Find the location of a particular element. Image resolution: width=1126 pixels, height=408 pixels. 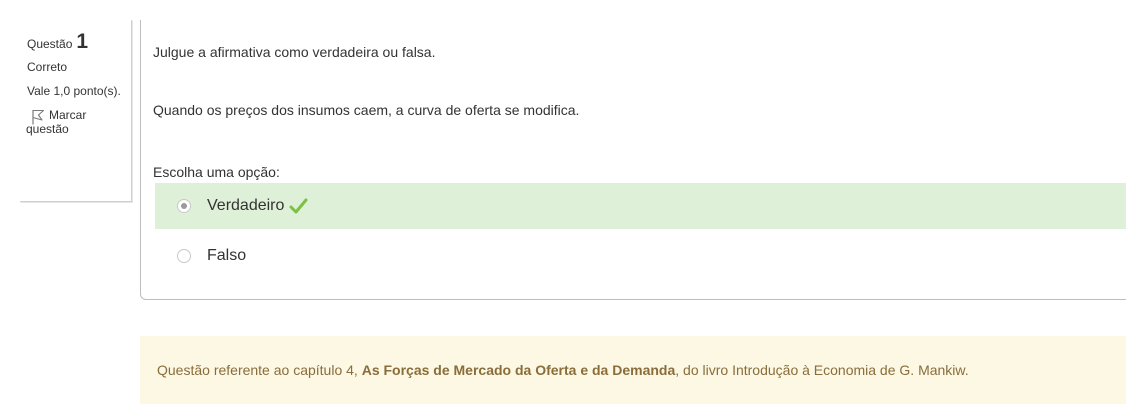

answer-label-verdadeiro: Verdadeiro is located at coordinates (246, 205).